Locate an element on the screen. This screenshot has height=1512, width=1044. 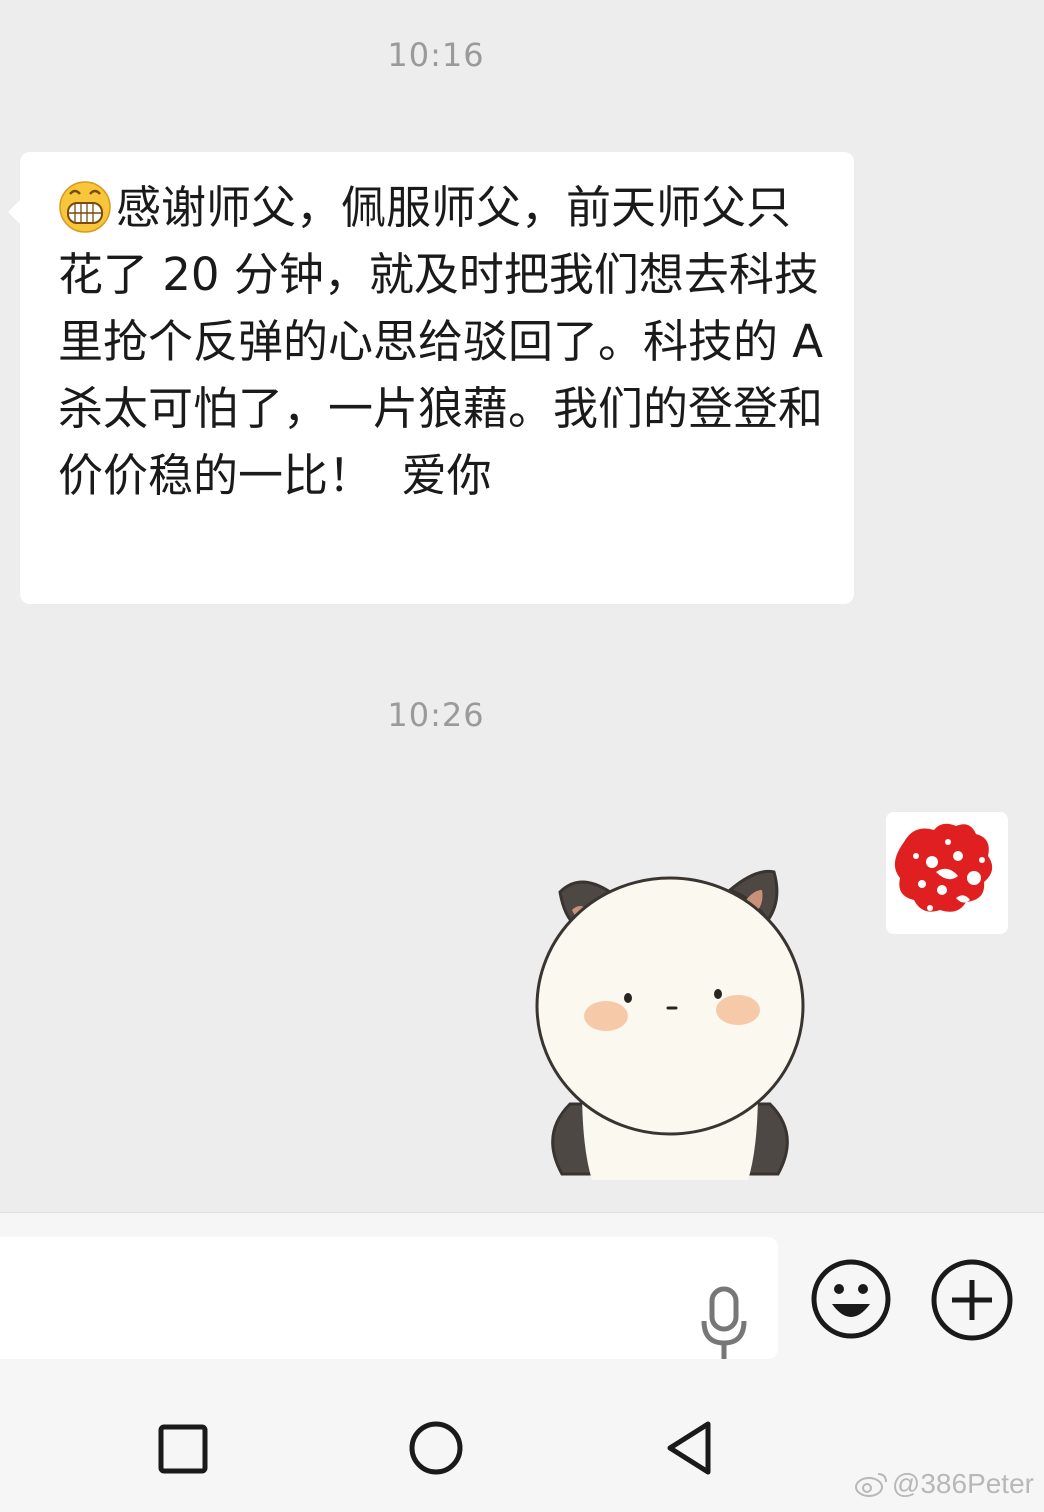
panda-icon is located at coordinates (670, 1024).